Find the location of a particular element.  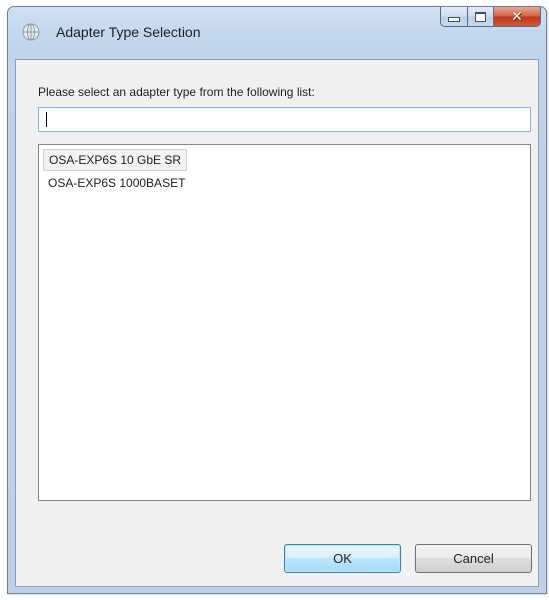

text-caret is located at coordinates (46, 119).